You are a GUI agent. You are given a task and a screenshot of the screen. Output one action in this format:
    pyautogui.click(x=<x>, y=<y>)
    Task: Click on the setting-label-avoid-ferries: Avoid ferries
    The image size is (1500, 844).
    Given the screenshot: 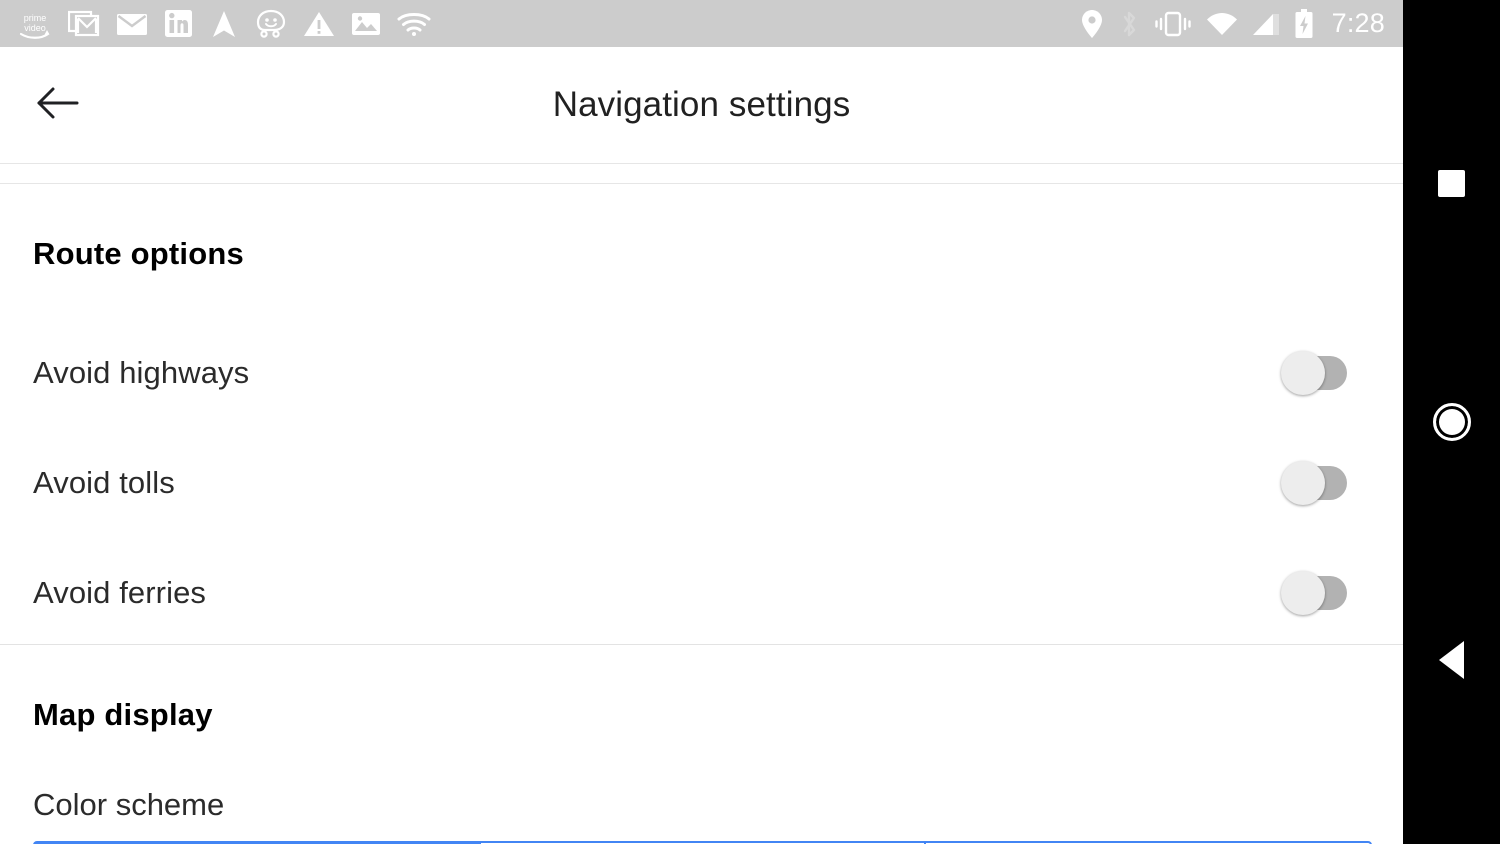 What is the action you would take?
    pyautogui.click(x=120, y=592)
    